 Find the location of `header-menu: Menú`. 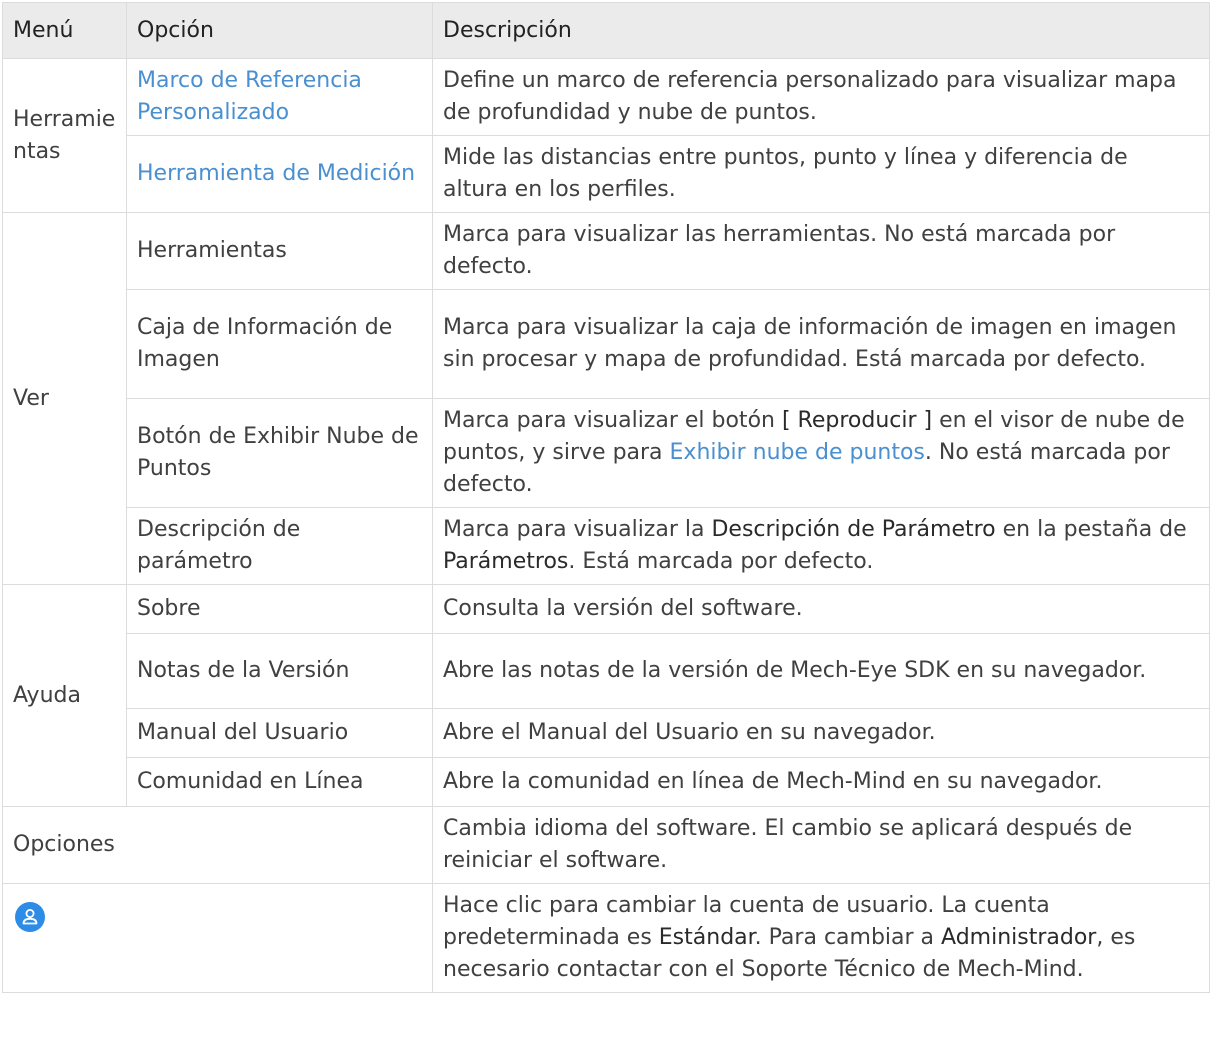

header-menu: Menú is located at coordinates (64, 30).